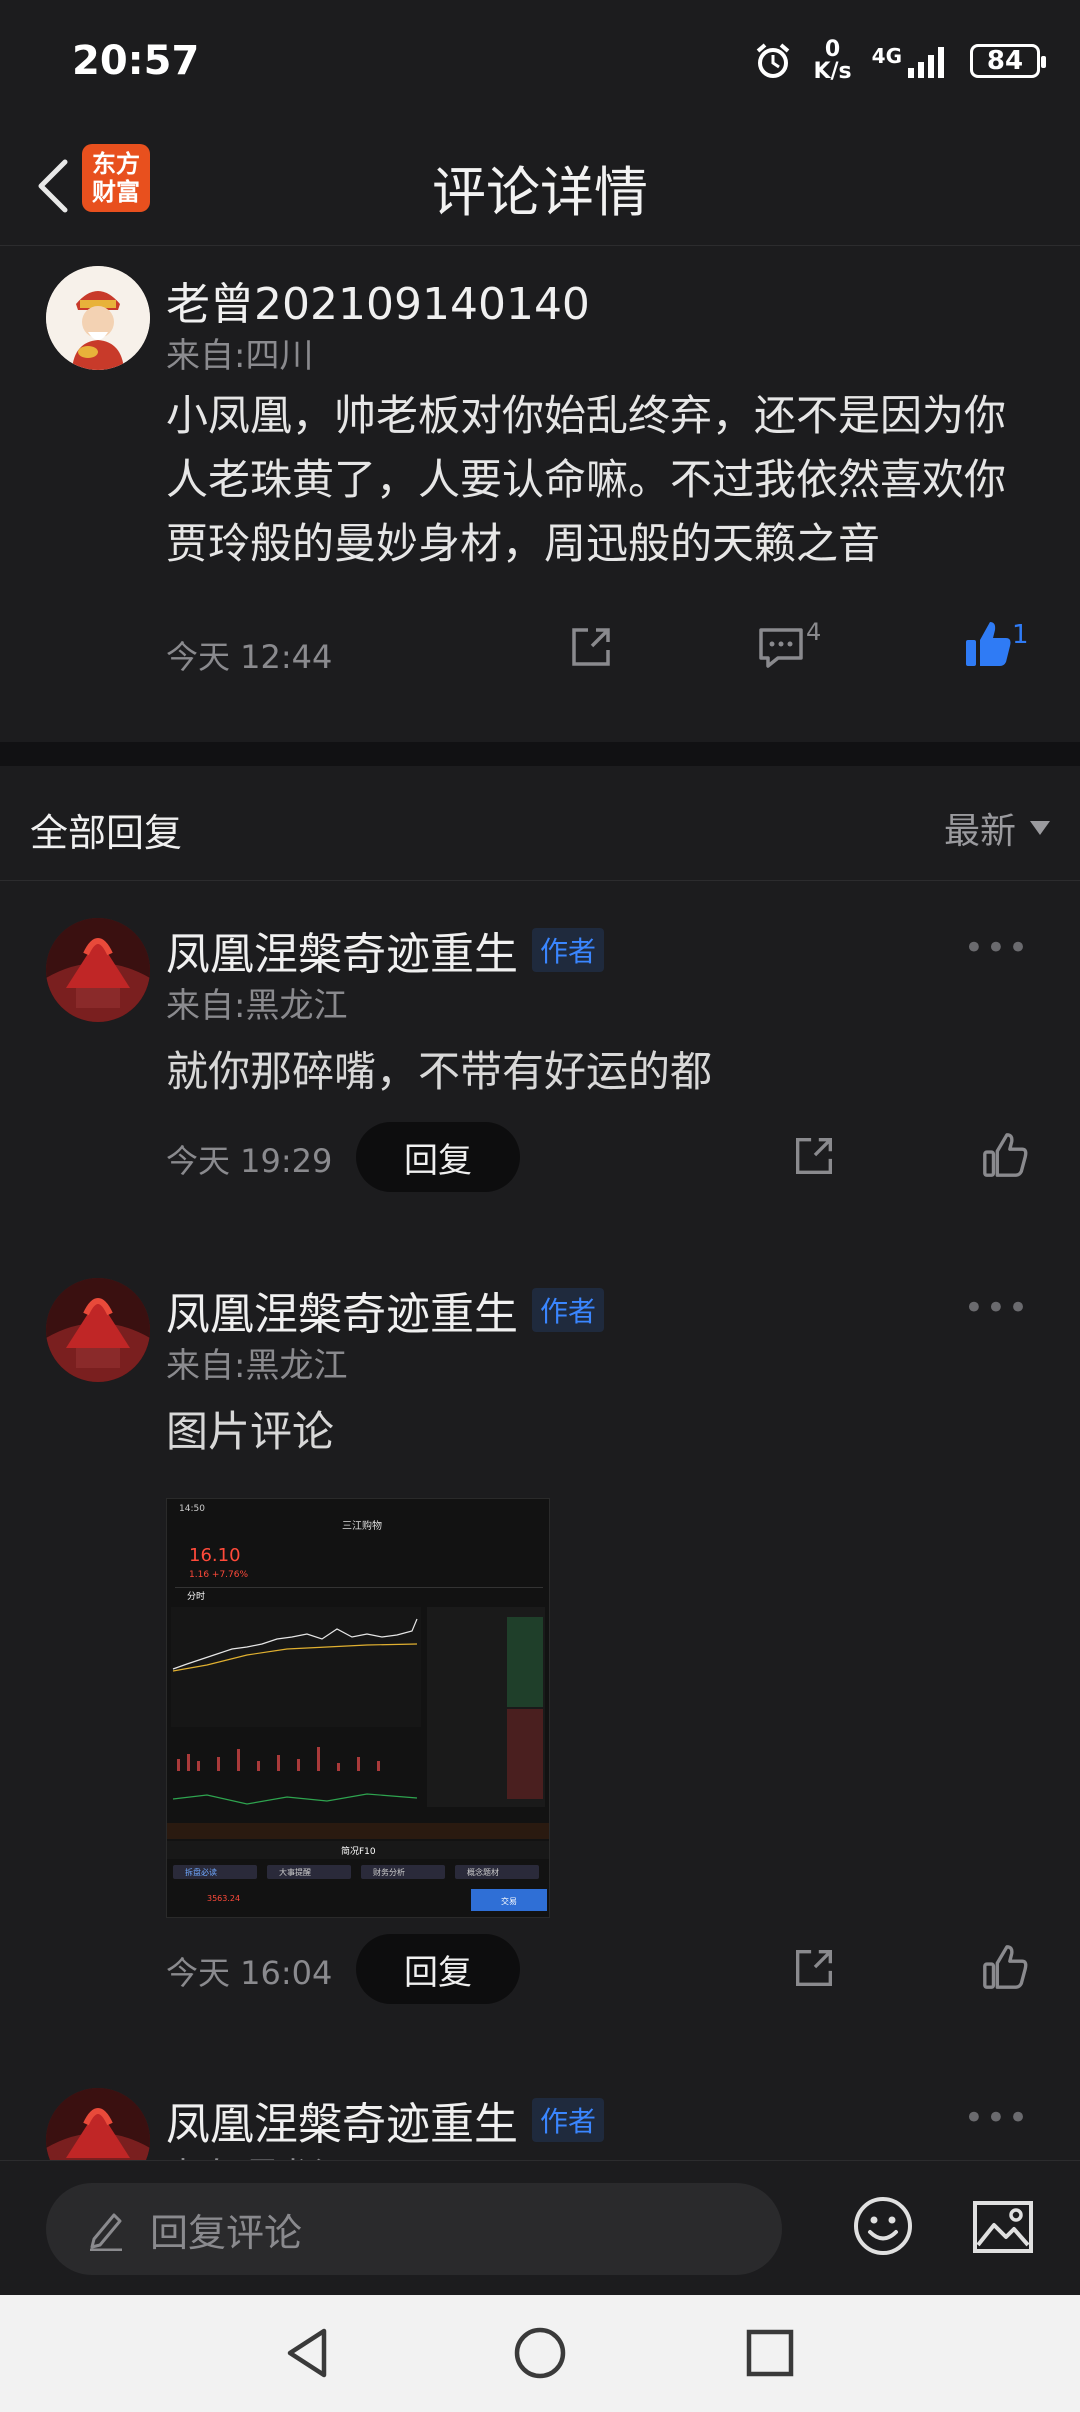 The width and height of the screenshot is (1080, 2412). I want to click on sort-button: 最新, so click(997, 828).